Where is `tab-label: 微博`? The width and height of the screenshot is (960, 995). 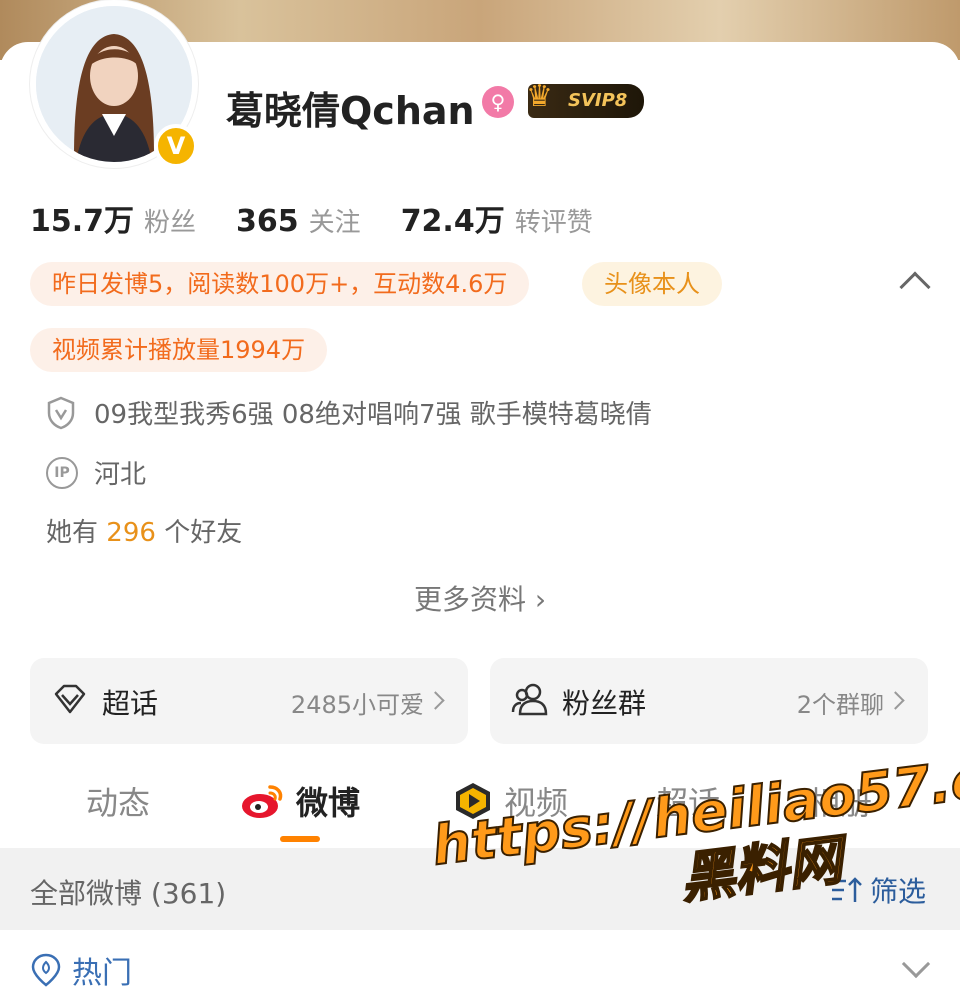
tab-label: 微博 is located at coordinates (328, 803).